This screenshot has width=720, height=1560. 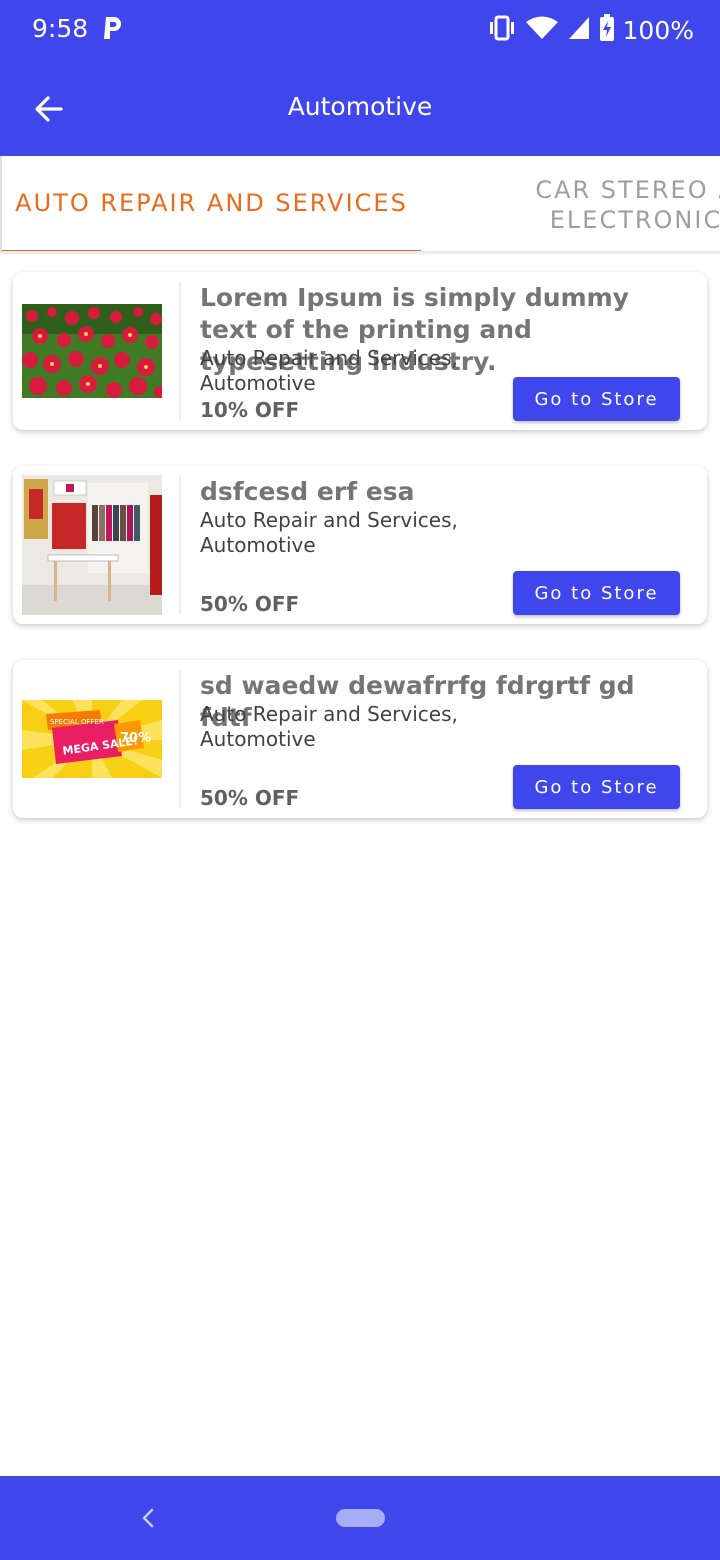 I want to click on nav-back-button, so click(x=148, y=1518).